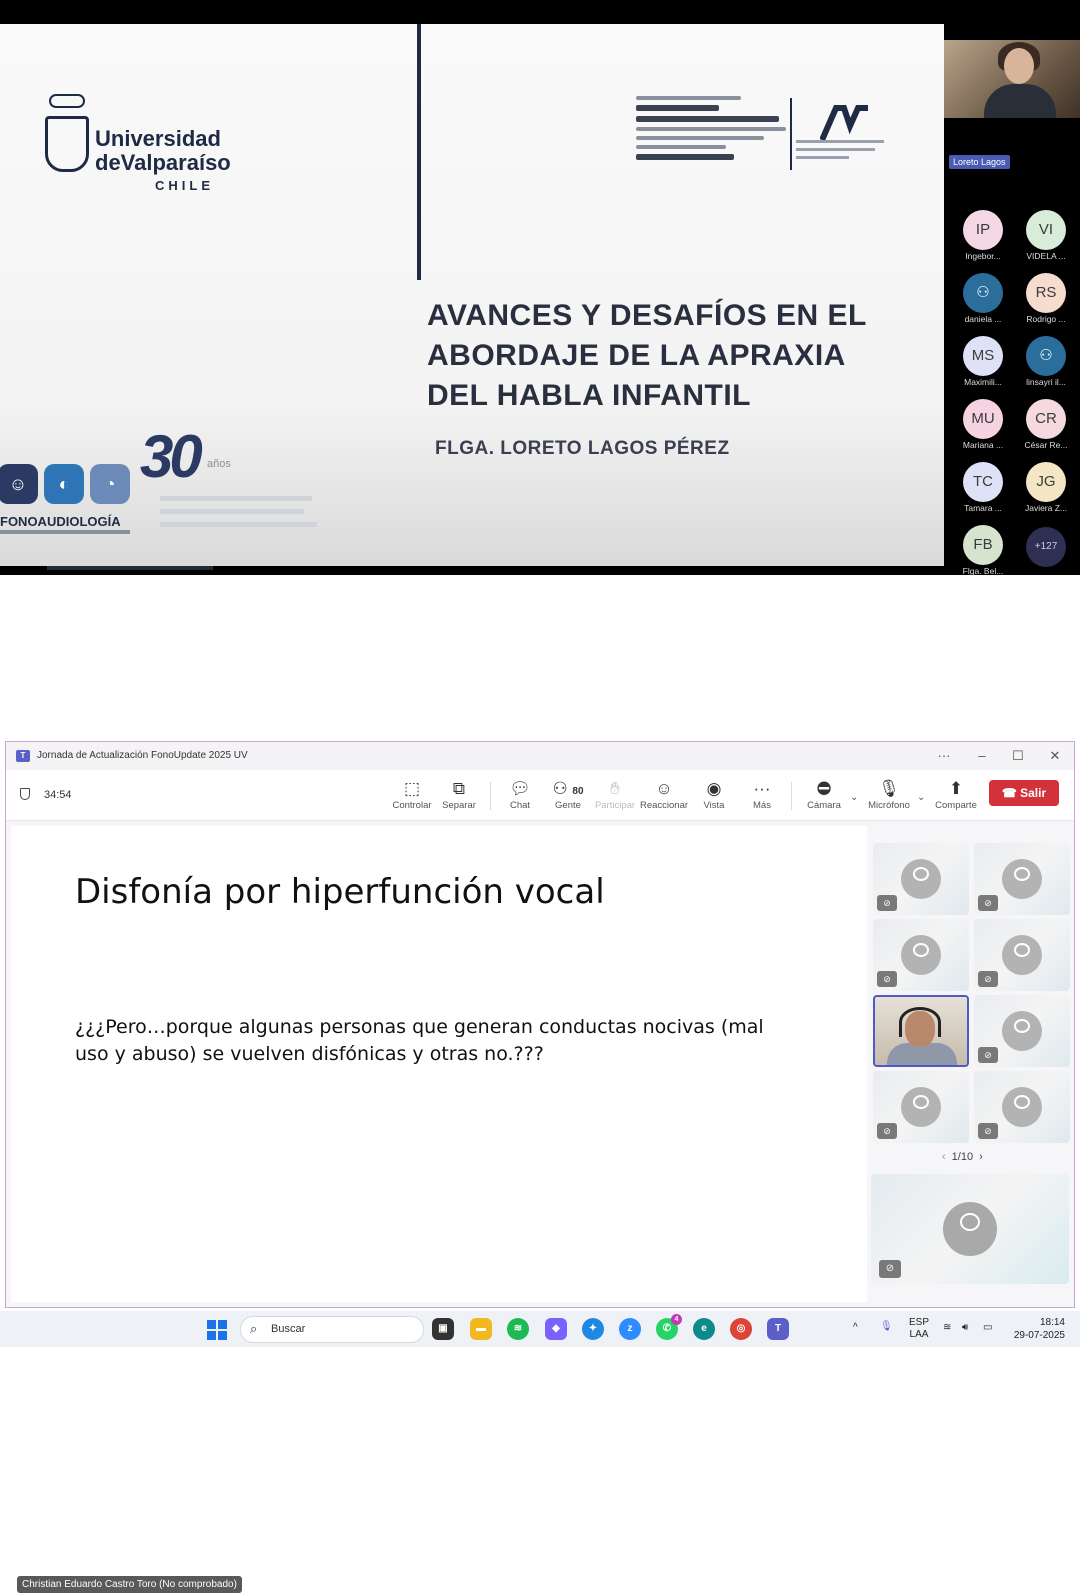 The height and width of the screenshot is (1593, 1080). I want to click on whatsapp-icon: ✆ 4, so click(669, 1327).